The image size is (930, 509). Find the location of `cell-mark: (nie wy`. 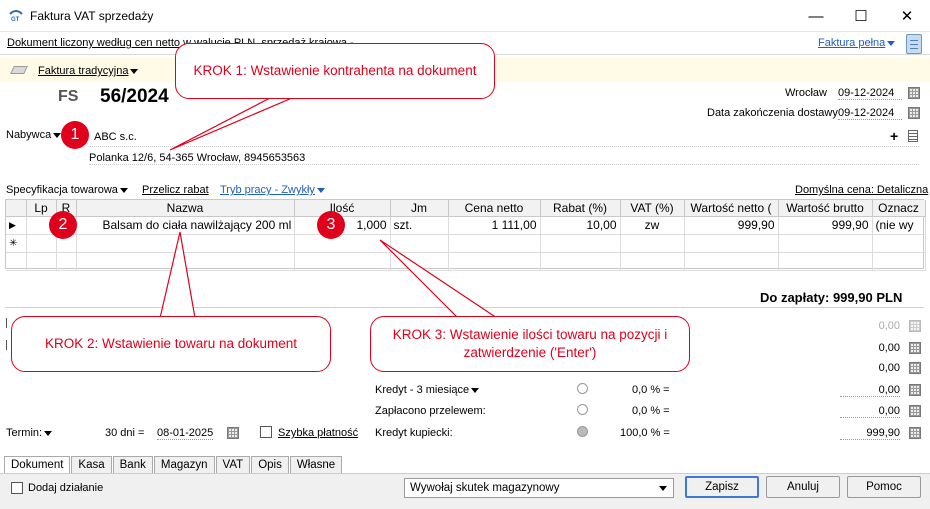

cell-mark: (nie wy is located at coordinates (899, 225).